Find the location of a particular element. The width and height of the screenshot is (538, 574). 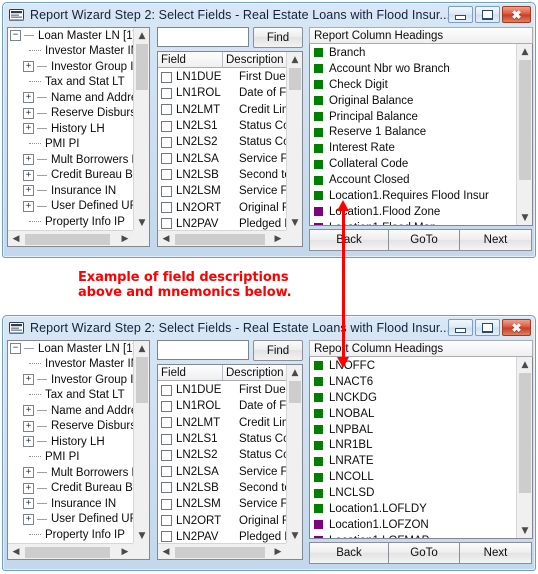

collapse-icon: − is located at coordinates (15, 36).